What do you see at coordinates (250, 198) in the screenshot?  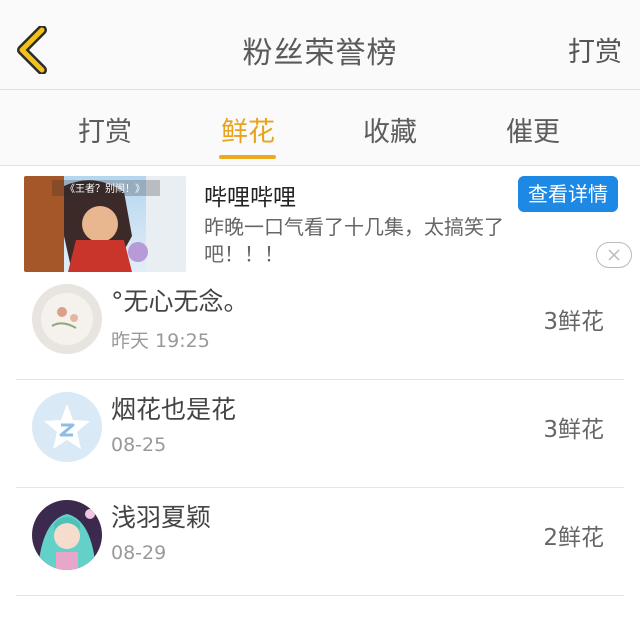 I see `ad-title: 哔哩哔哩` at bounding box center [250, 198].